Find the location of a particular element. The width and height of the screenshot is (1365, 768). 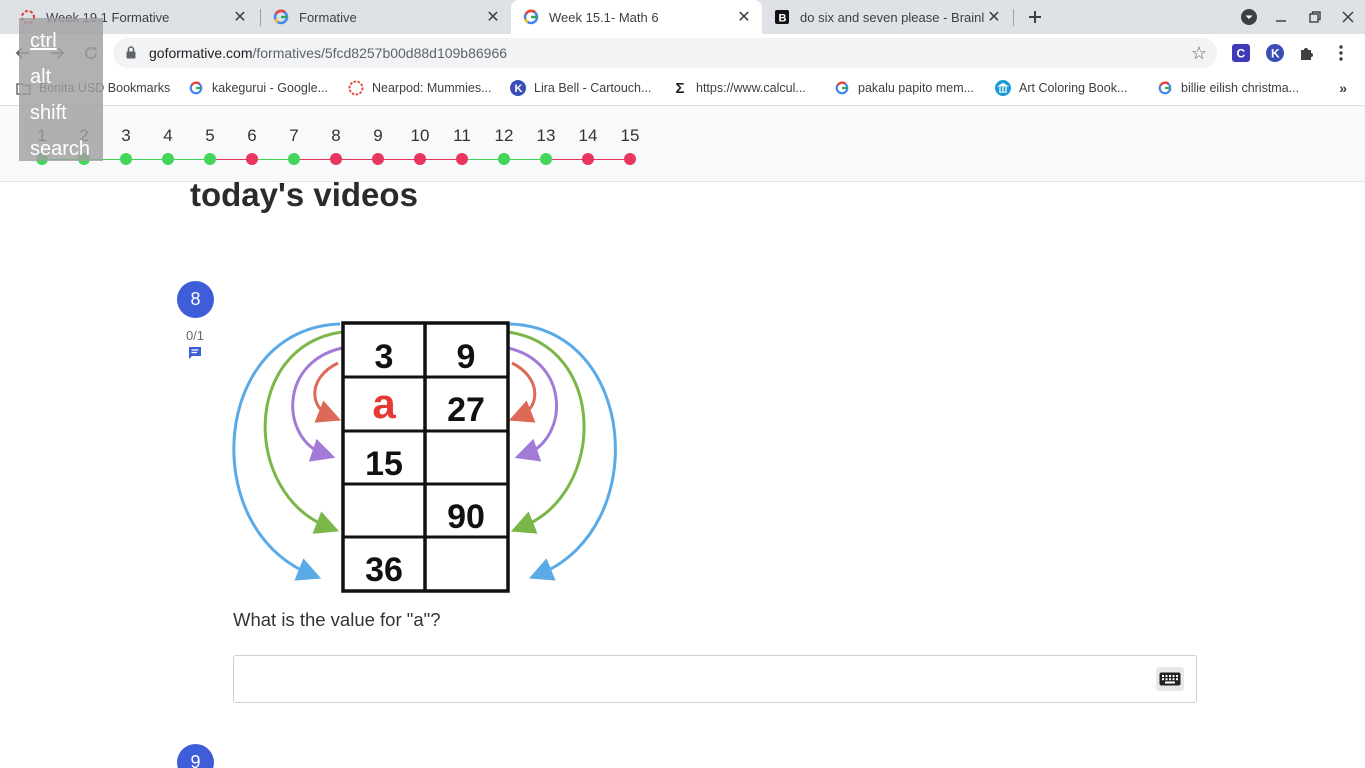

question-number-badge: 8 is located at coordinates (195, 299).